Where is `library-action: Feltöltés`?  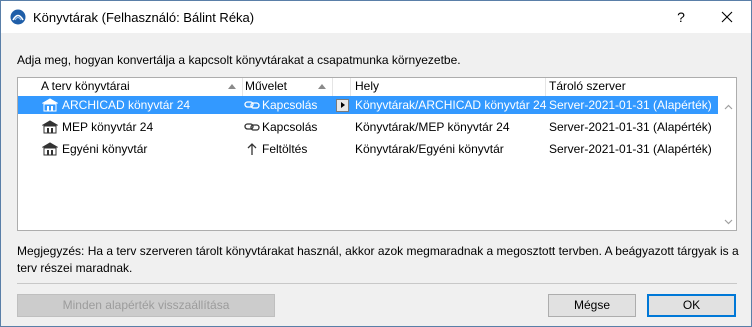
library-action: Feltöltés is located at coordinates (285, 149).